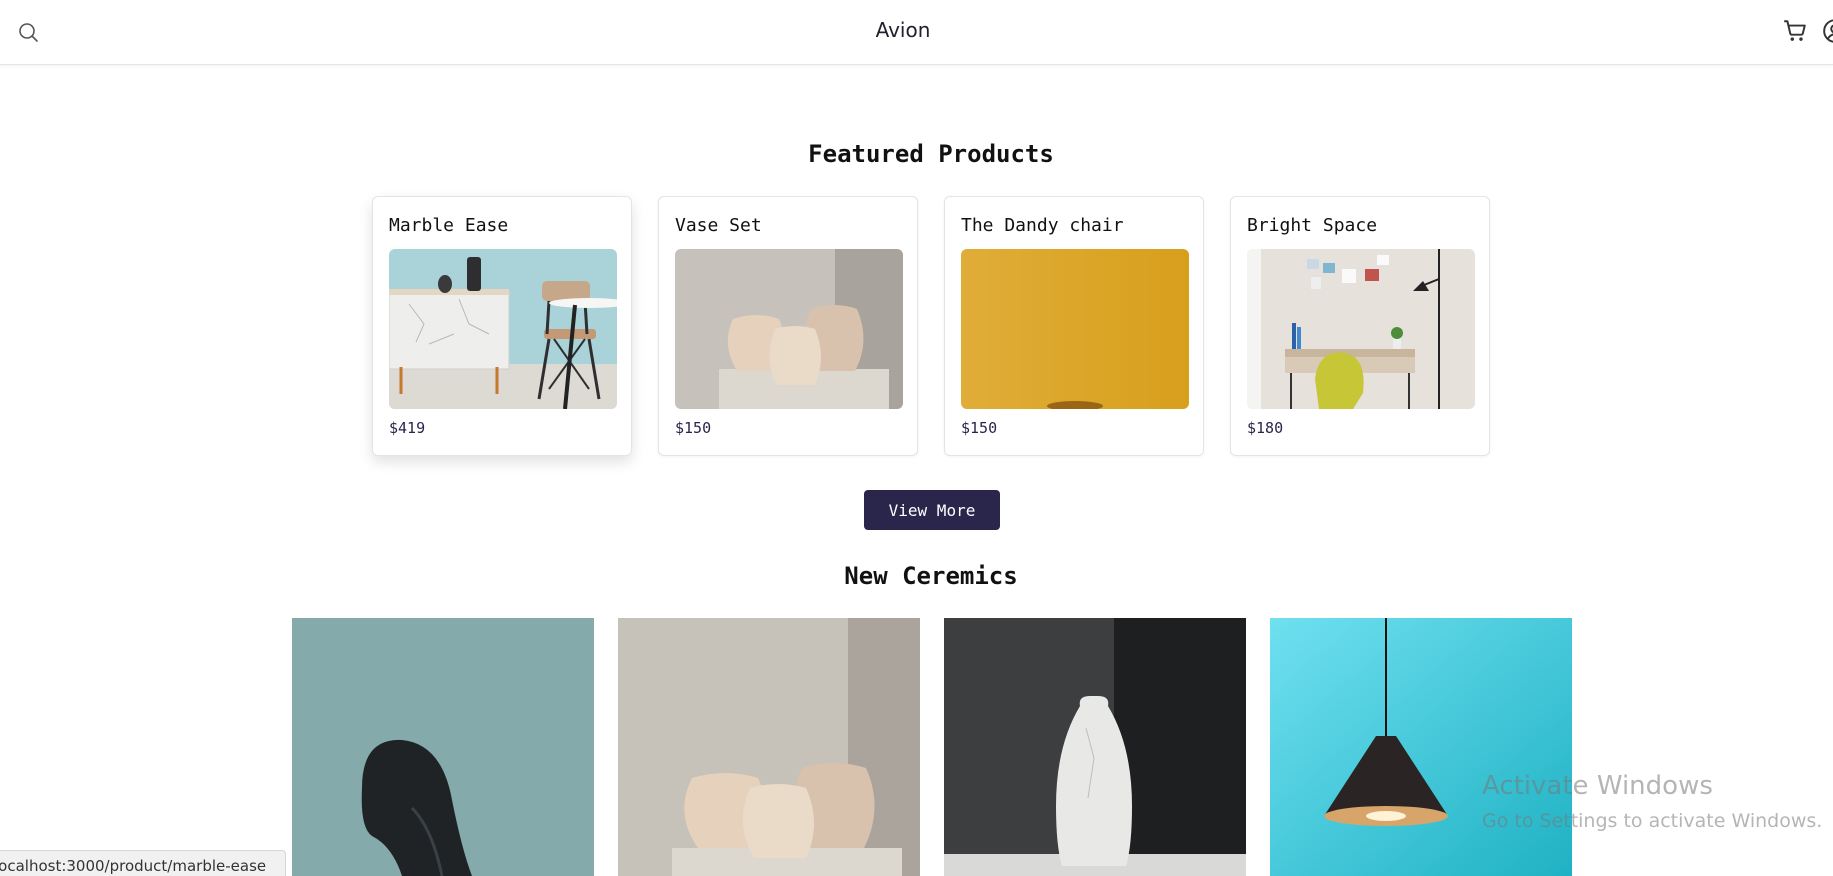 The width and height of the screenshot is (1833, 876). I want to click on product-card-bright-space: Bright Space $180, so click(1360, 326).